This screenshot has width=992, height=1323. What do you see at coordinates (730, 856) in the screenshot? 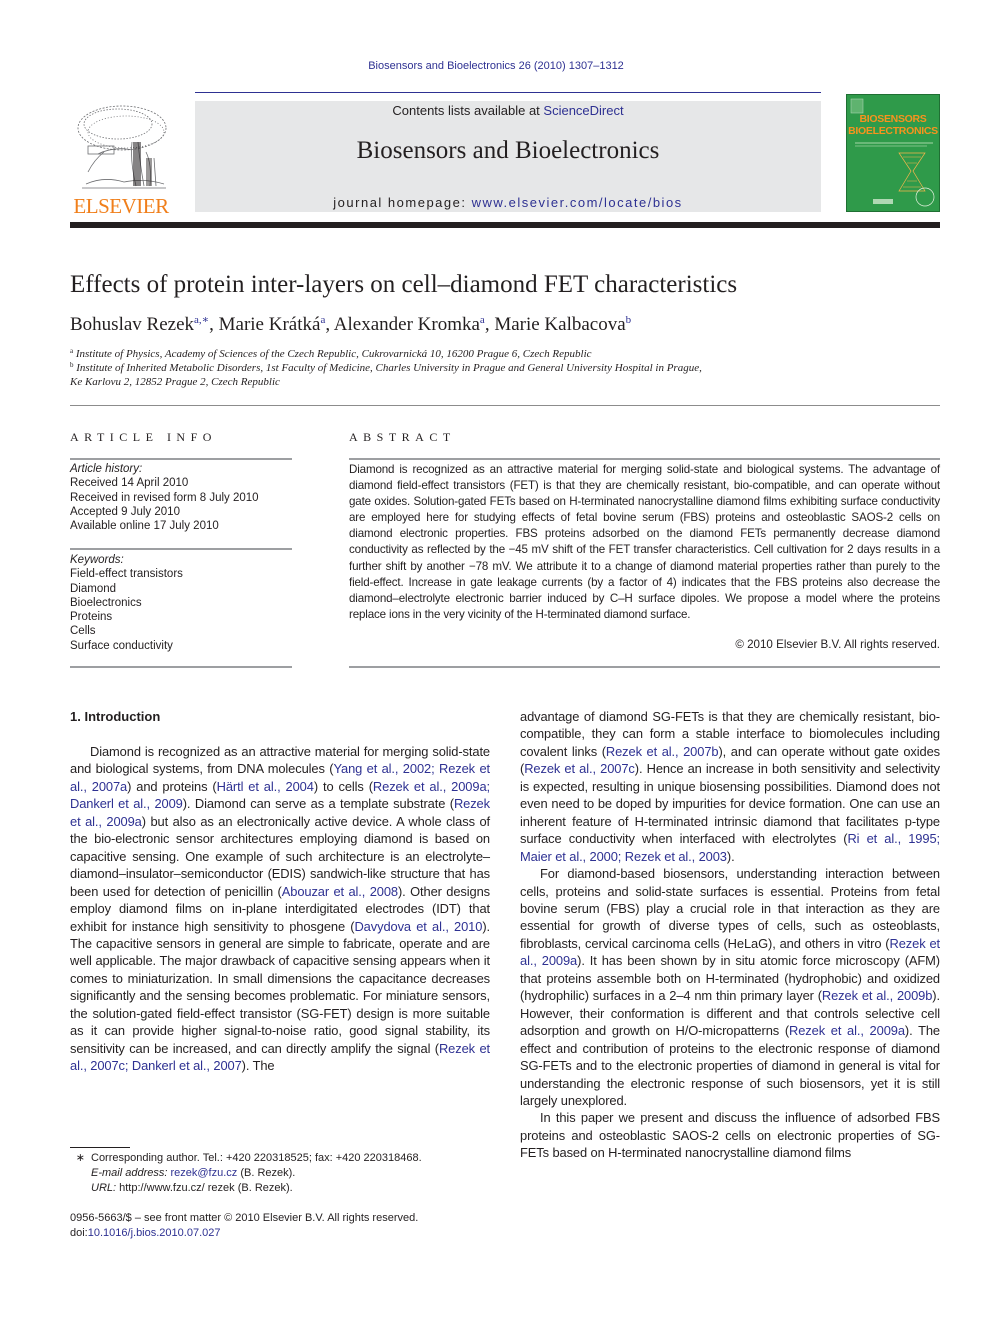
I see `paragraph-text: ).` at bounding box center [730, 856].